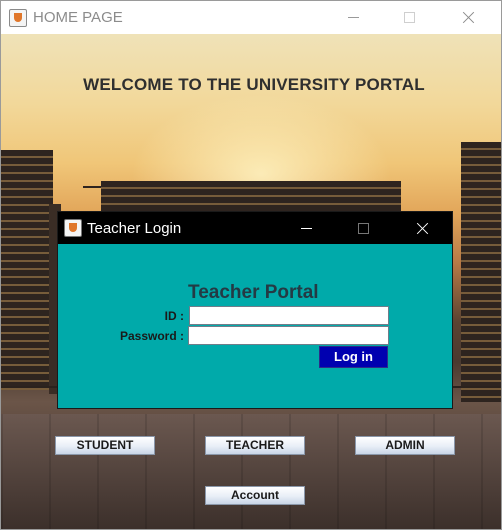 The width and height of the screenshot is (502, 530). Describe the element at coordinates (251, 17) in the screenshot. I see `main-titlebar: HOME PAGE` at that location.